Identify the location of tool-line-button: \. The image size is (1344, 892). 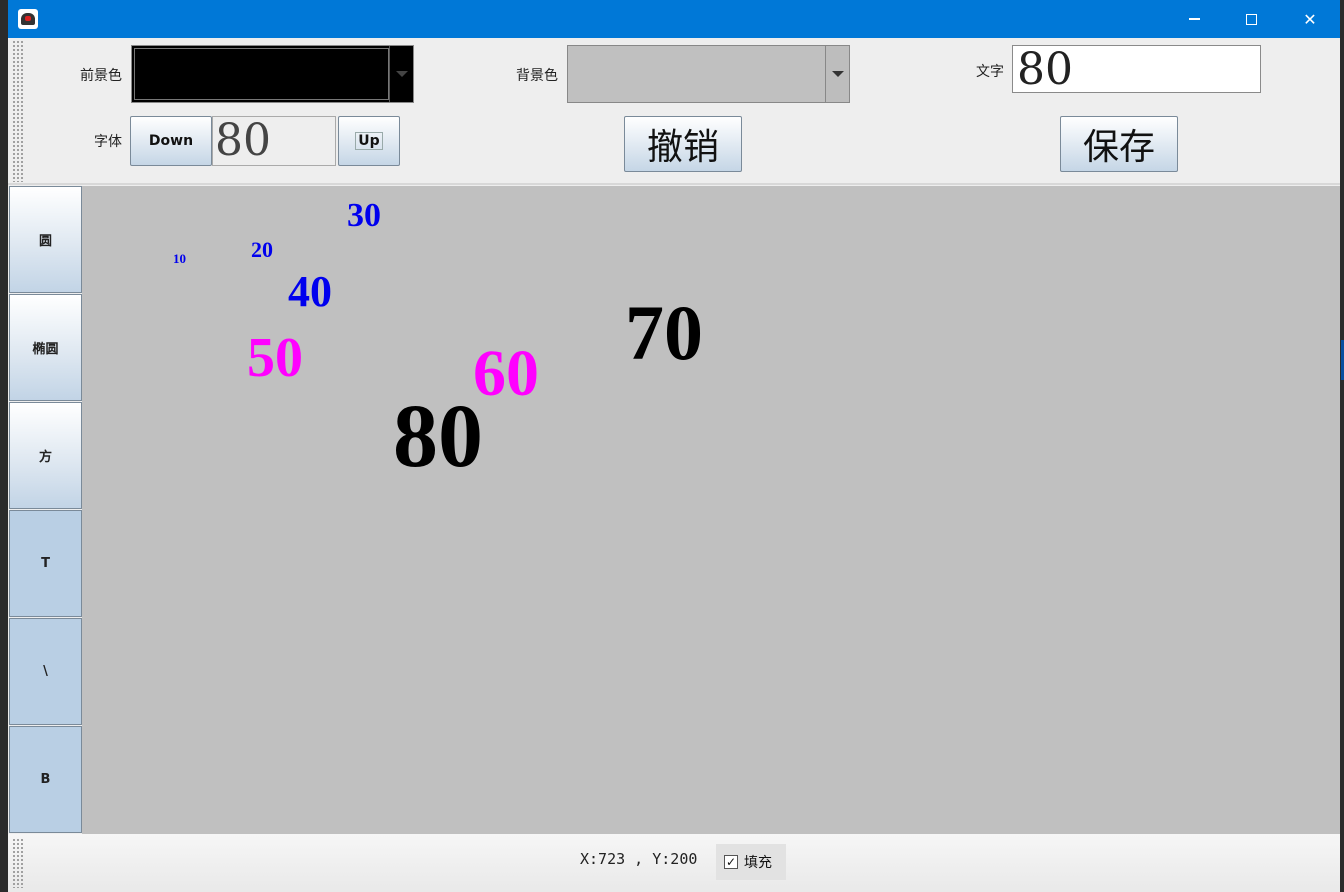
(45, 671).